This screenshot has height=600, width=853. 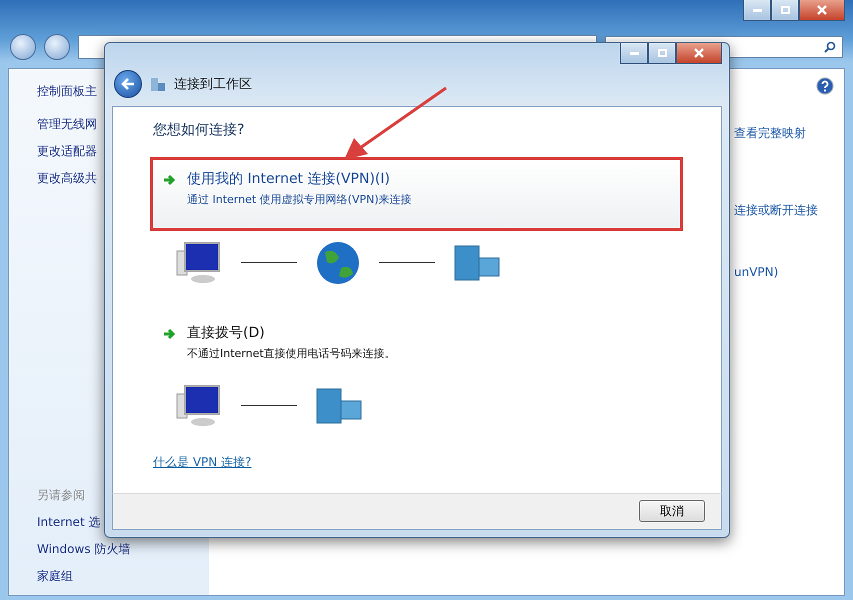 I want to click on search-icon, so click(x=830, y=47).